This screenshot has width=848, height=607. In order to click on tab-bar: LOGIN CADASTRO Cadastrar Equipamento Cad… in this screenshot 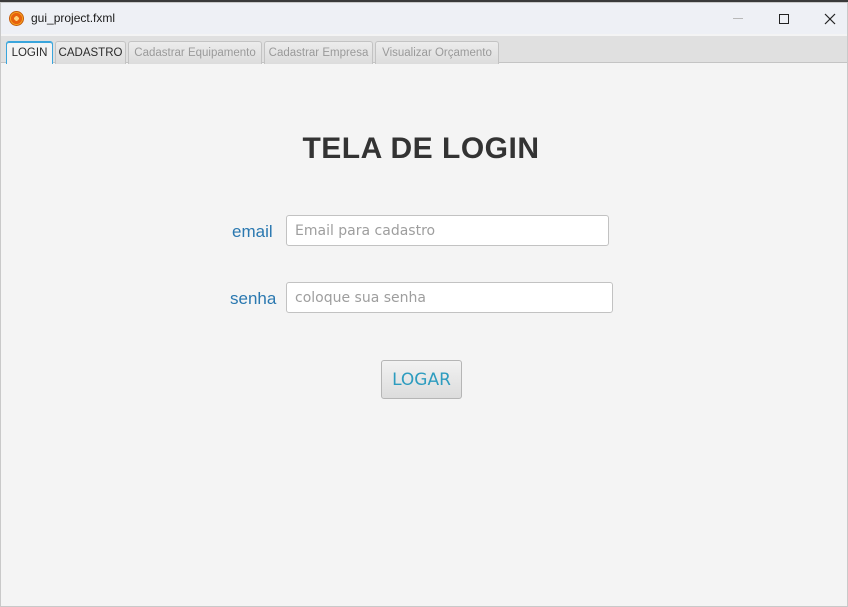, I will do `click(424, 50)`.